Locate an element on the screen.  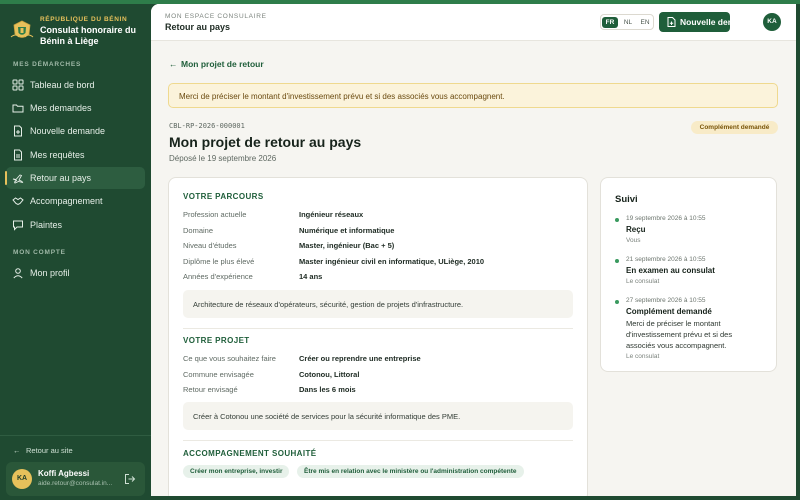
sidebar-item-support: Accompagnement is located at coordinates (75, 201).